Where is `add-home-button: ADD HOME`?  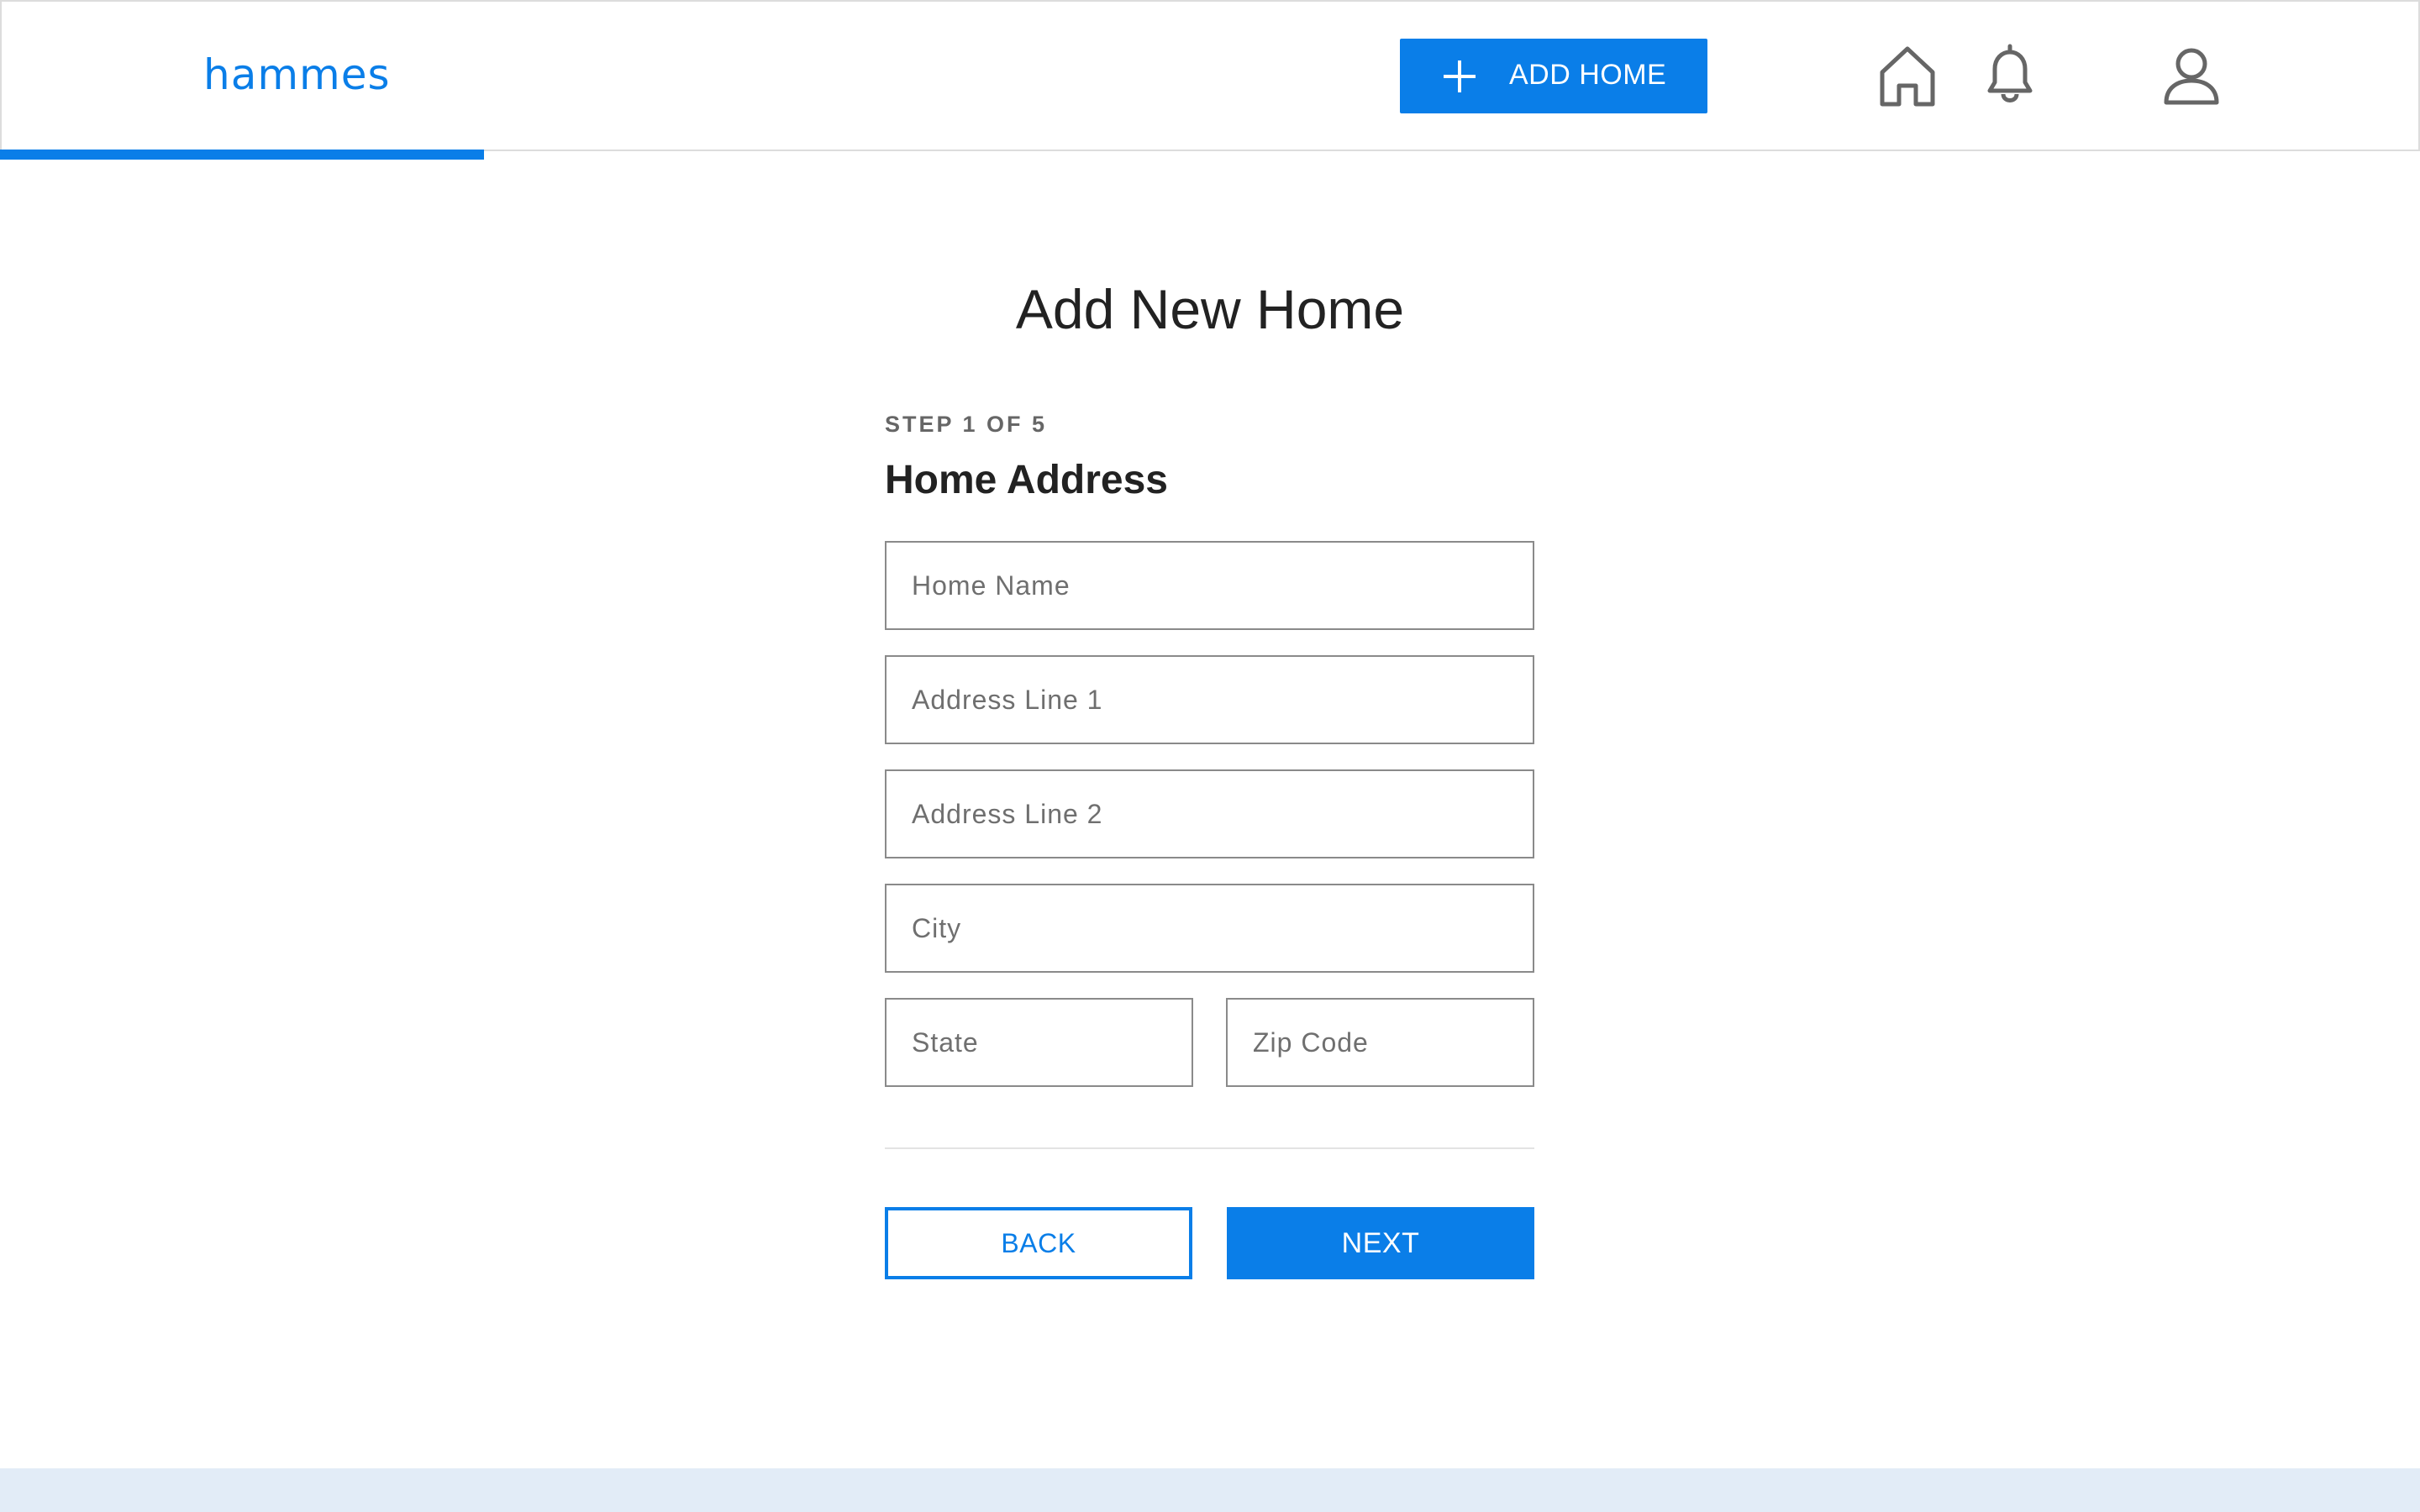
add-home-button: ADD HOME is located at coordinates (1554, 76).